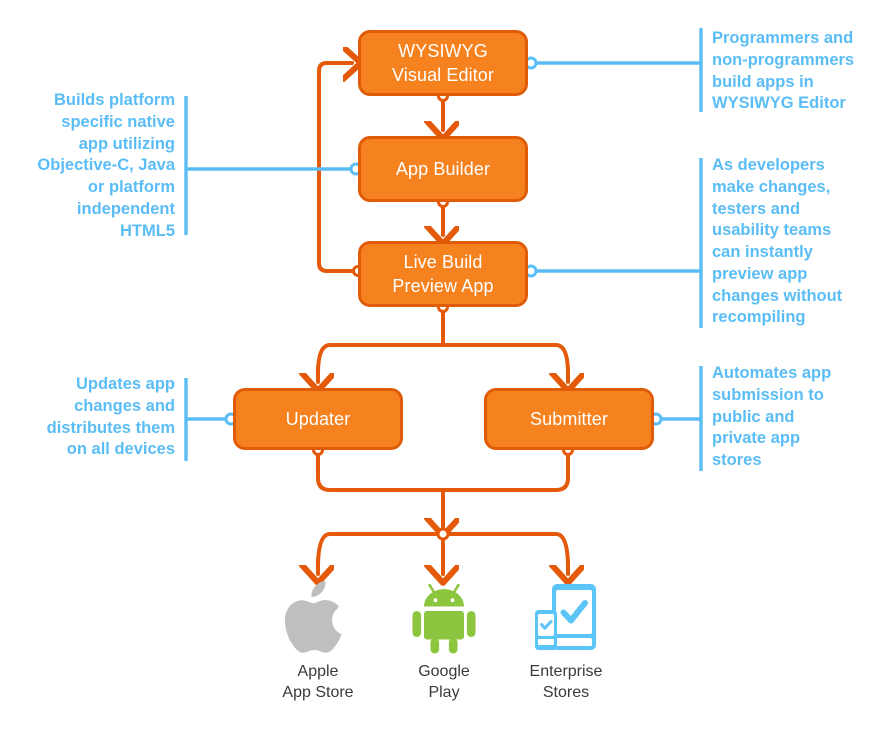  I want to click on store-label: Enterprise Stores, so click(566, 682).